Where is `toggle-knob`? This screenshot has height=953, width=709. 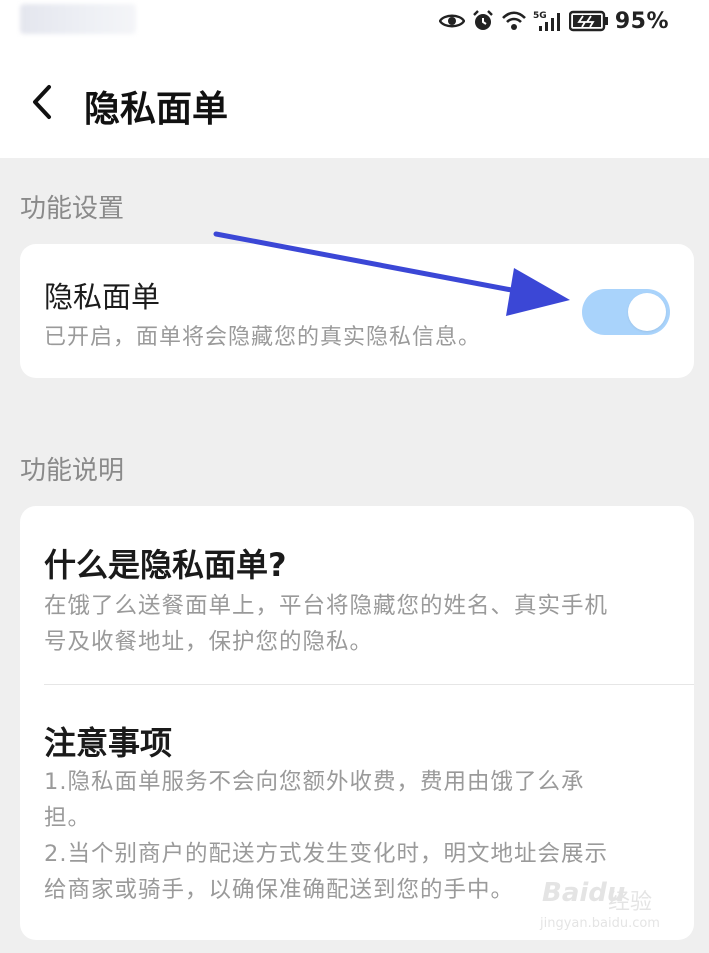
toggle-knob is located at coordinates (647, 312).